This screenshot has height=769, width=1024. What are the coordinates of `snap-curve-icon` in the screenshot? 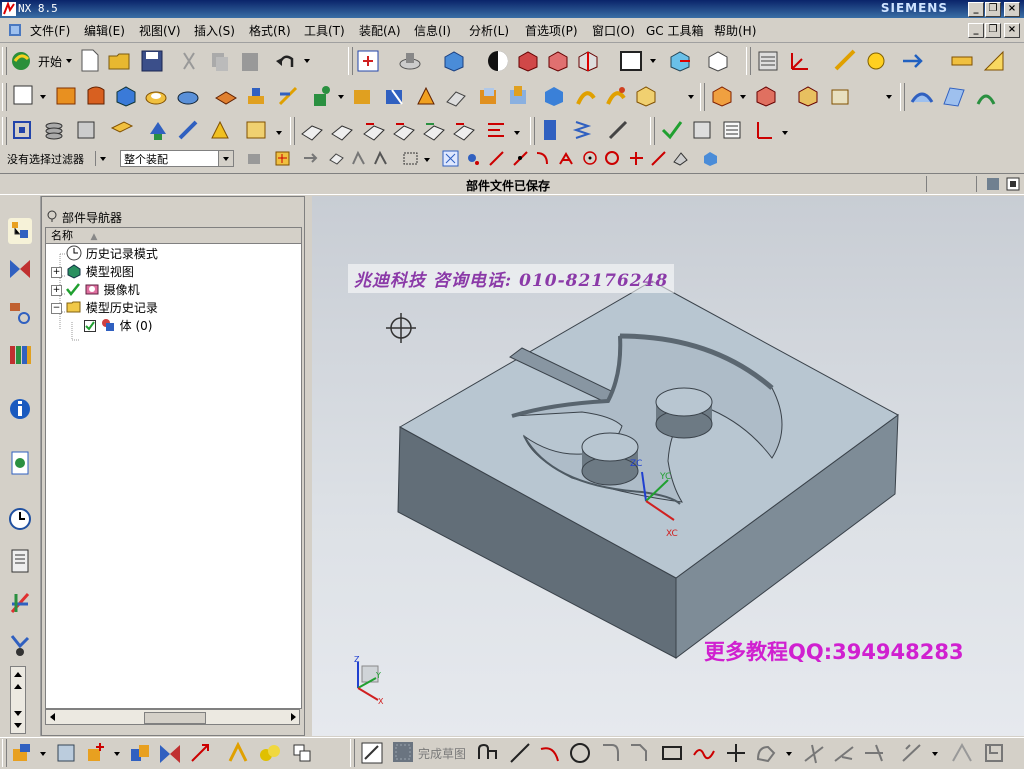 It's located at (542, 158).